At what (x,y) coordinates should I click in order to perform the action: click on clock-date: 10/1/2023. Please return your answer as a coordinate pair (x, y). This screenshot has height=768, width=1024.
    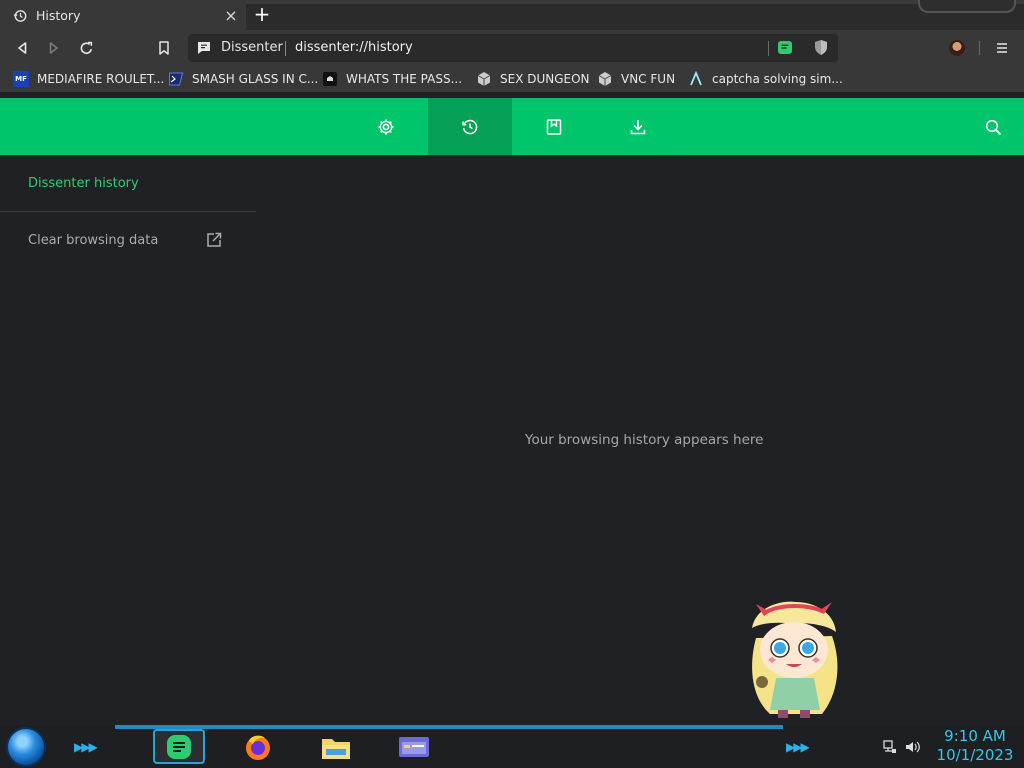
    Looking at the image, I should click on (975, 755).